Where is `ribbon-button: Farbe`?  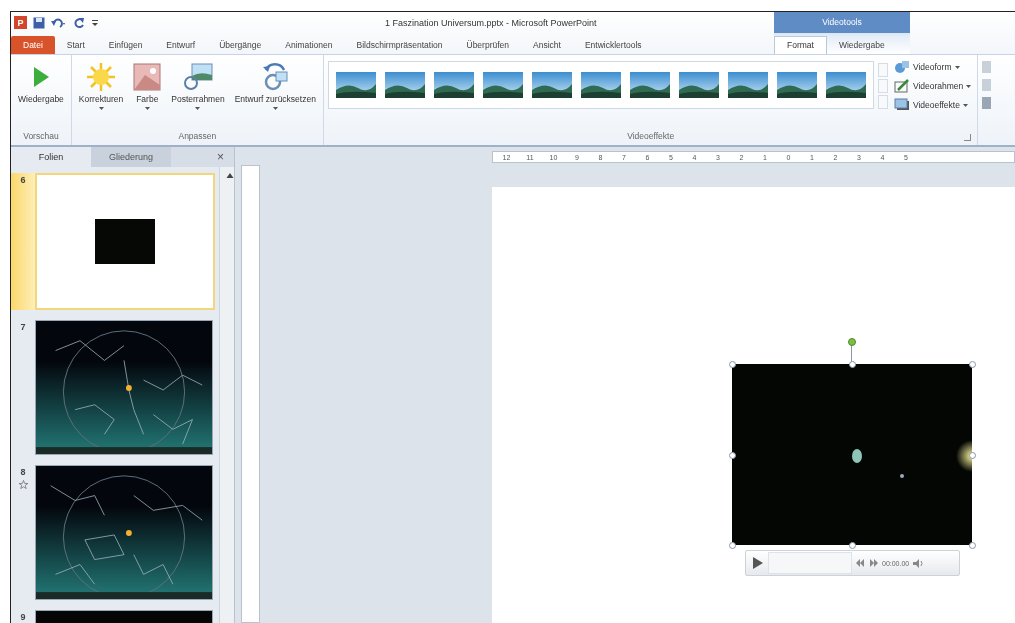
ribbon-button: Farbe is located at coordinates (147, 85).